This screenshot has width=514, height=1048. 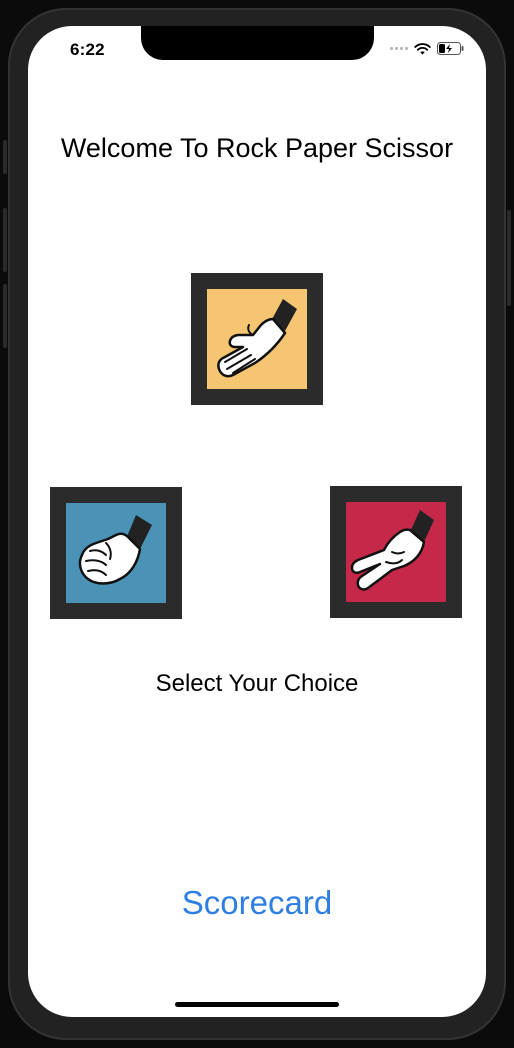 What do you see at coordinates (257, 43) in the screenshot?
I see `notch` at bounding box center [257, 43].